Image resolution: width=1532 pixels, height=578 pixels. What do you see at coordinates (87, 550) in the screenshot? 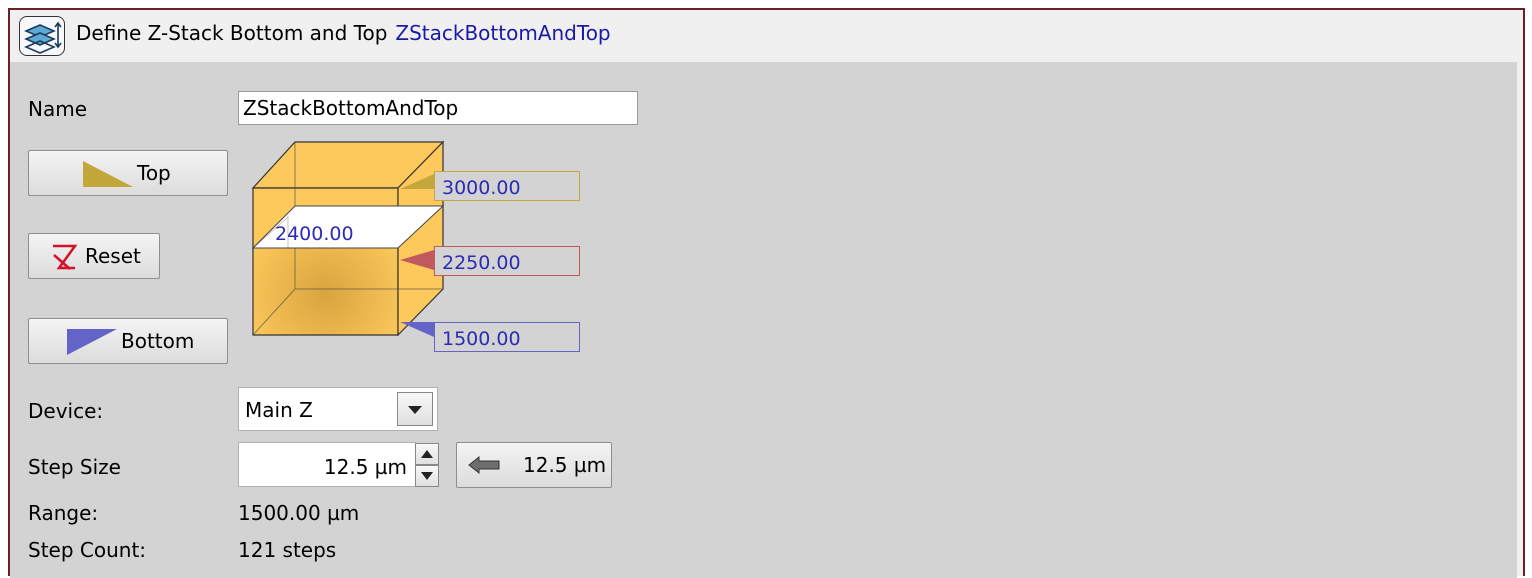
I see `step-count-label: Step Count:` at bounding box center [87, 550].